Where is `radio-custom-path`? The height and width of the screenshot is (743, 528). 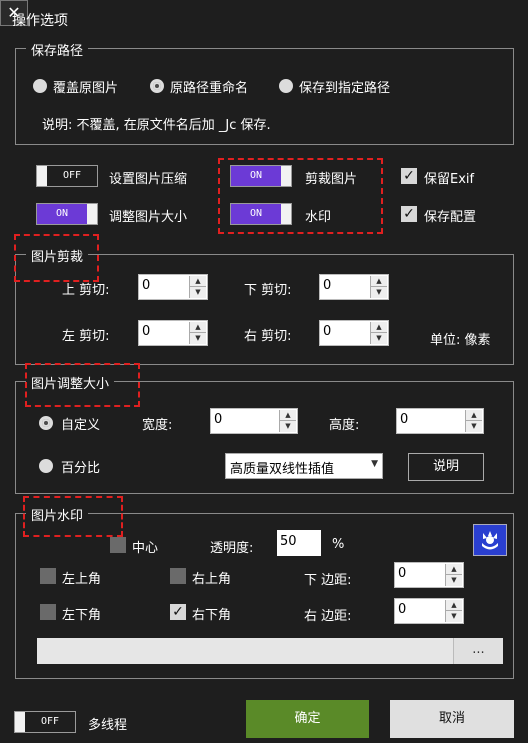 radio-custom-path is located at coordinates (286, 86).